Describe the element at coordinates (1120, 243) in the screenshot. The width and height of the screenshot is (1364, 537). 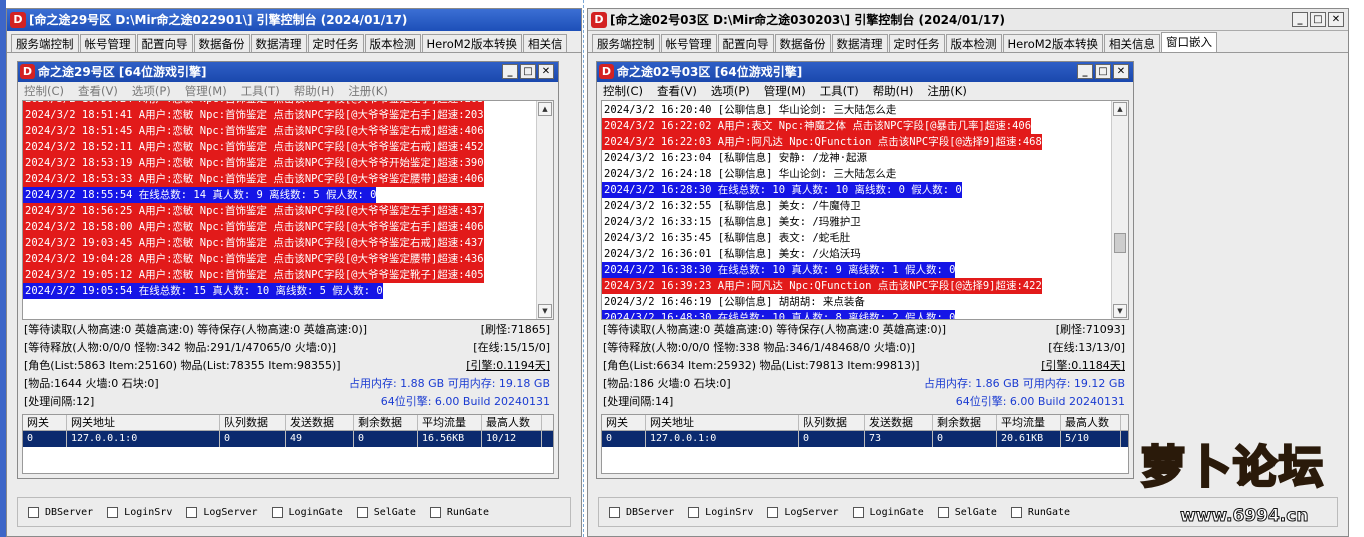
I see `scroll-thumb` at that location.